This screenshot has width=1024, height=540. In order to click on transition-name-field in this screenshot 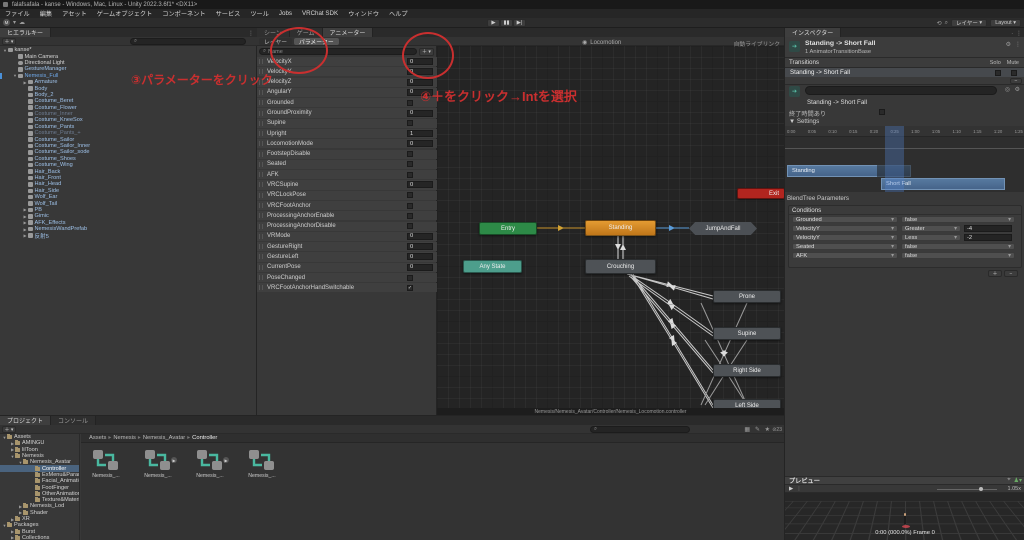, I will do `click(901, 90)`.